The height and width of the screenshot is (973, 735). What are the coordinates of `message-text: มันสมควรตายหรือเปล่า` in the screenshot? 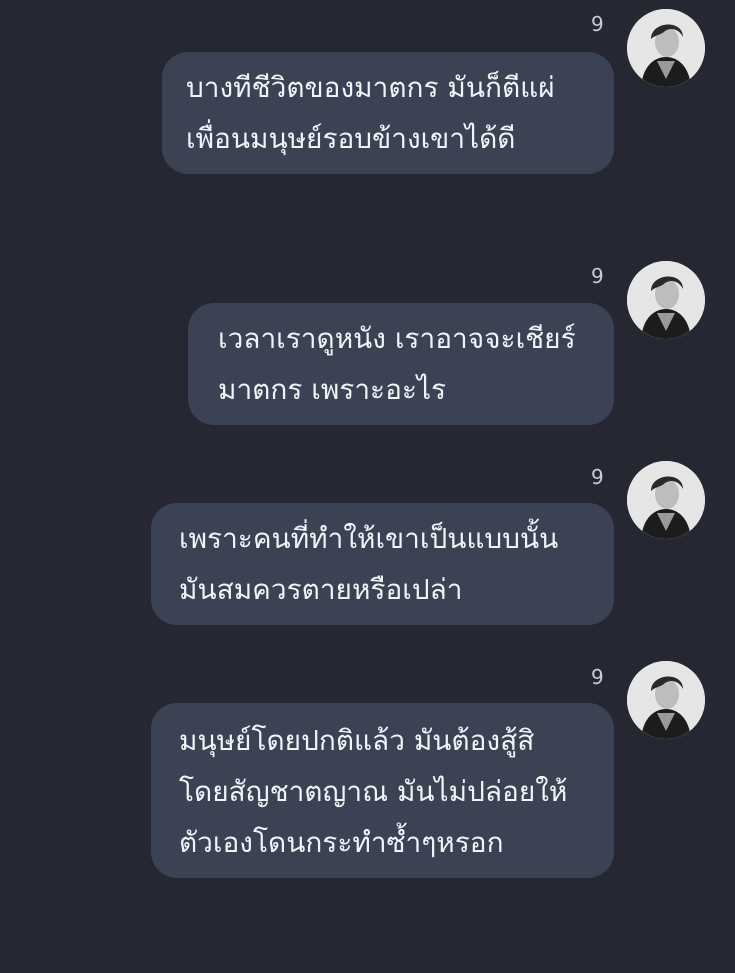 It's located at (321, 589).